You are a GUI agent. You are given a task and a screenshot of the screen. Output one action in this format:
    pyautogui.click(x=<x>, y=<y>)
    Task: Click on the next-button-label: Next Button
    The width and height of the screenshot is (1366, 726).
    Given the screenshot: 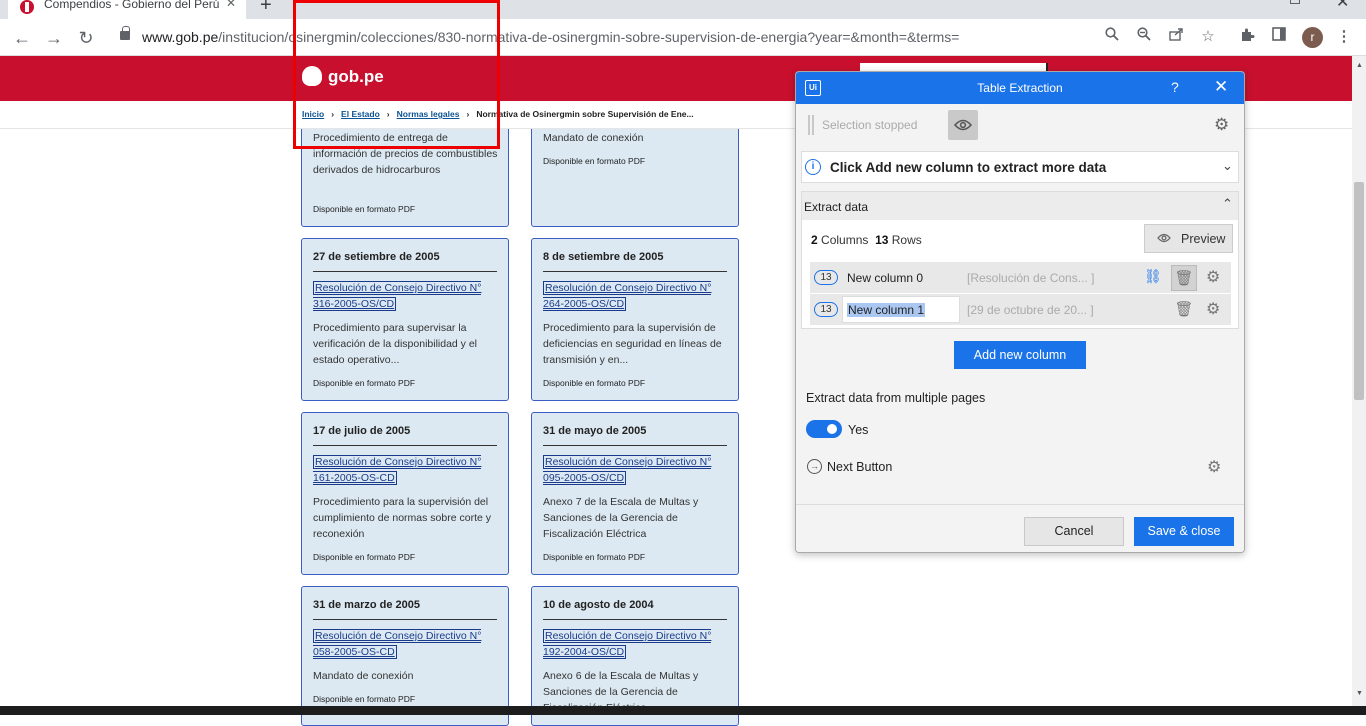 What is the action you would take?
    pyautogui.click(x=859, y=467)
    